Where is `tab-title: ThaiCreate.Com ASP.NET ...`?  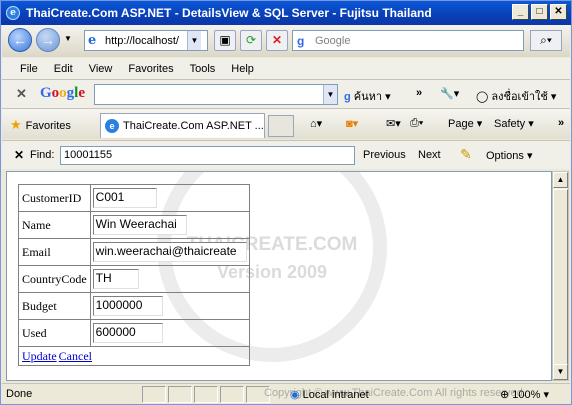 tab-title: ThaiCreate.Com ASP.NET ... is located at coordinates (193, 126).